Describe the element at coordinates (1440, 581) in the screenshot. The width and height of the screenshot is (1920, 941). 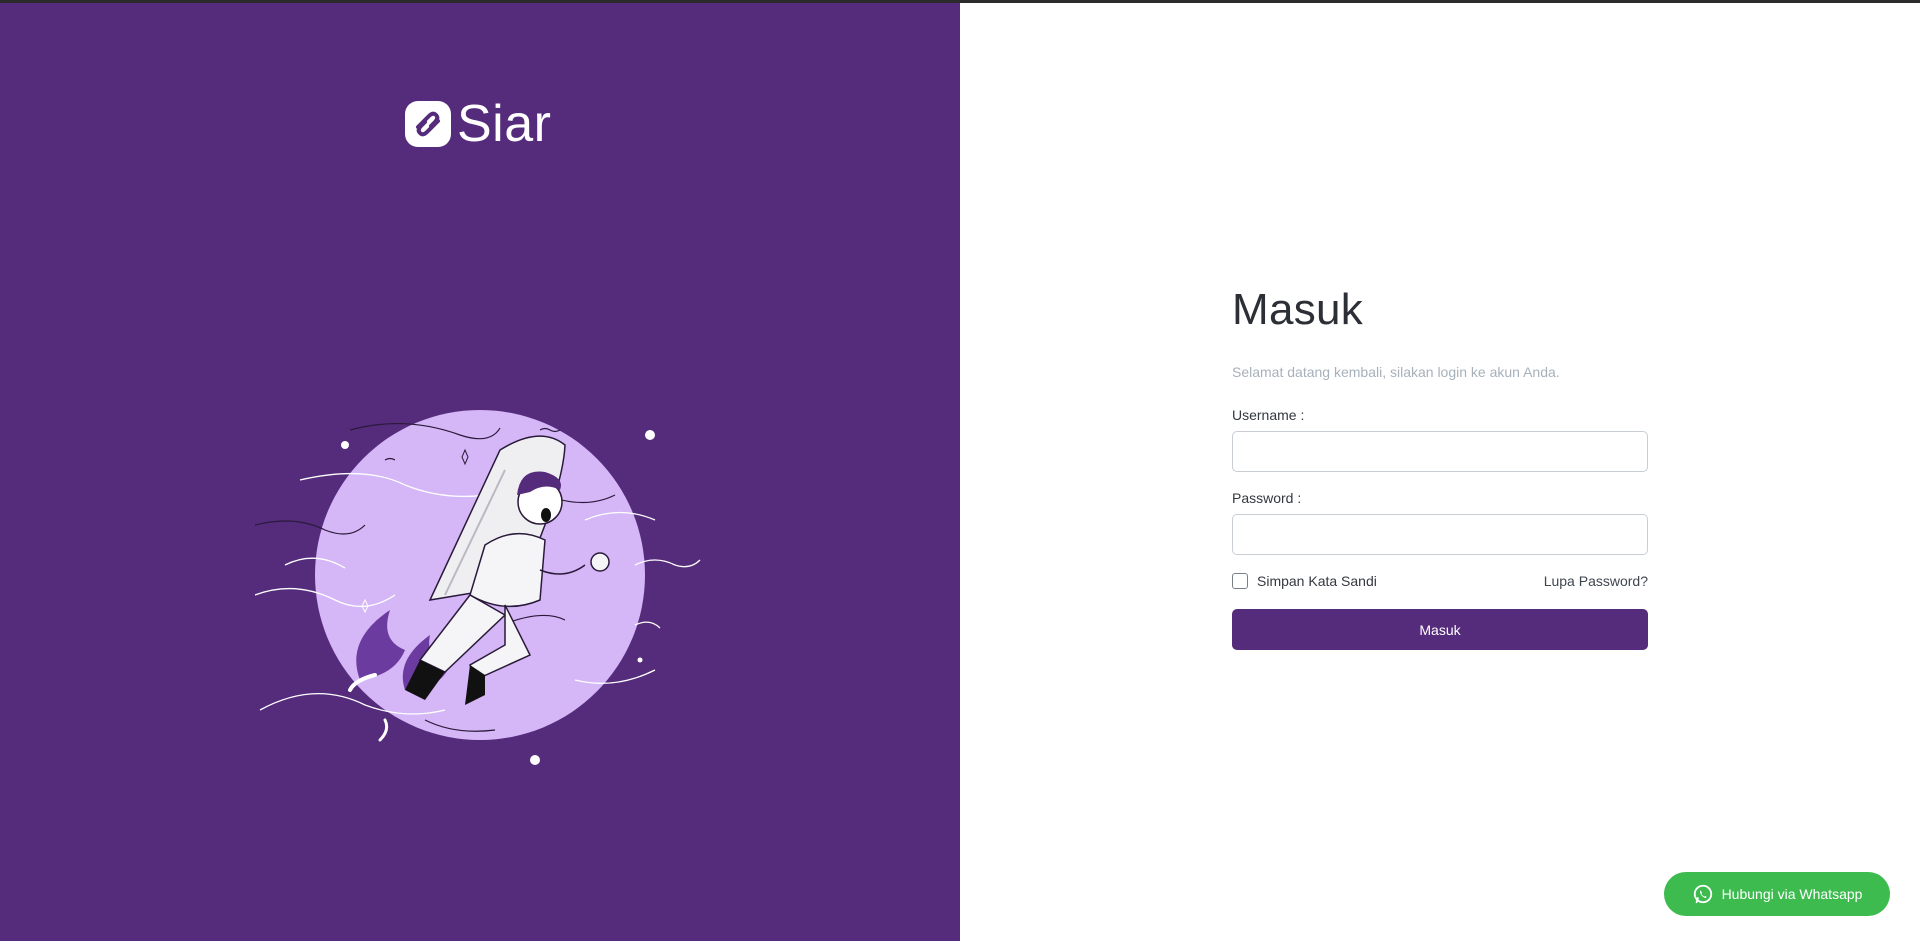
I see `form-options-row: Simpan Kata Sandi Lupa Password?` at that location.